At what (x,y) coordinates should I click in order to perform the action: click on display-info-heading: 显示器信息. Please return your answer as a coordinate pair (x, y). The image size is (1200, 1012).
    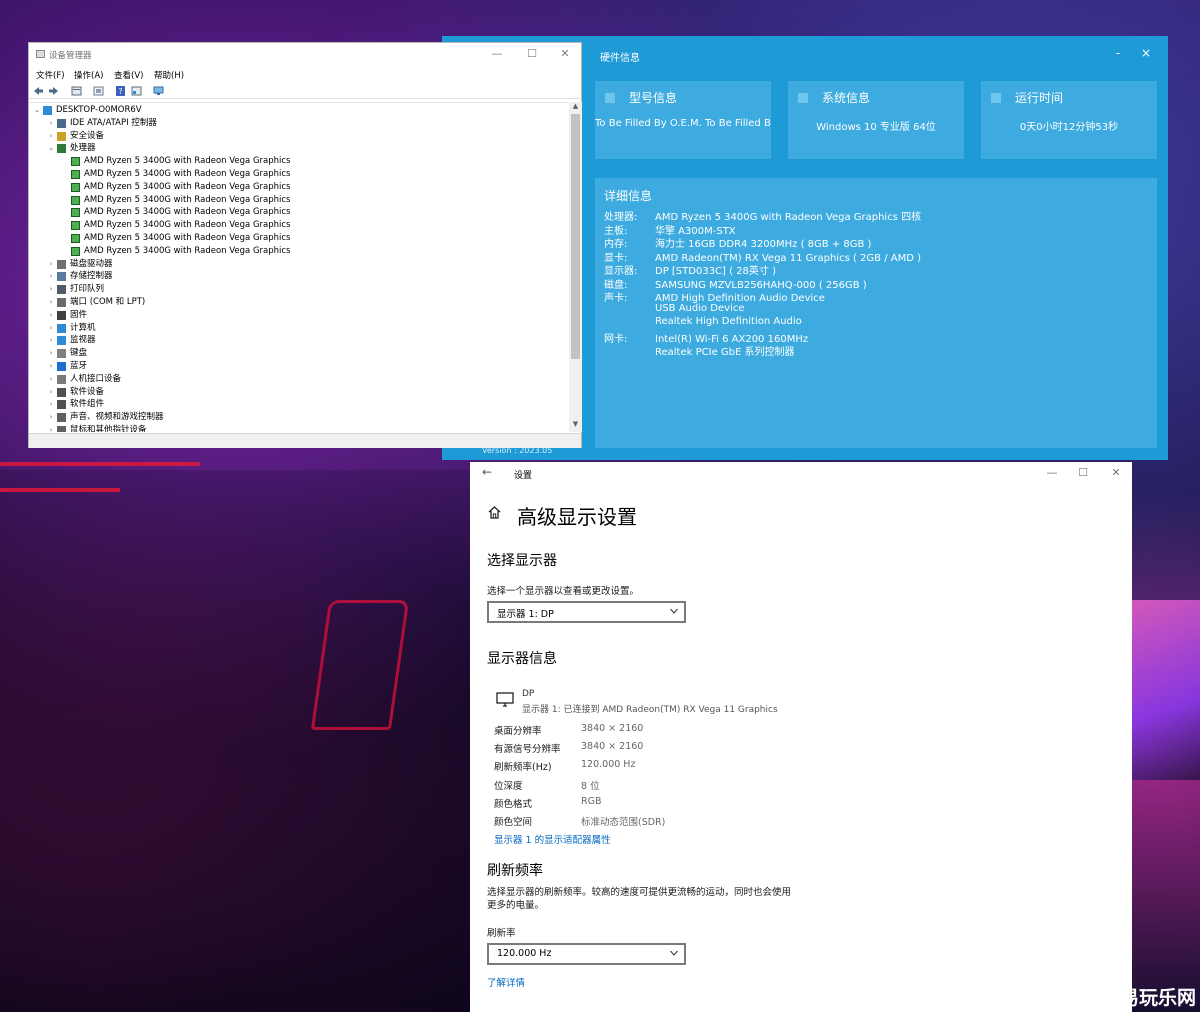
    Looking at the image, I should click on (522, 659).